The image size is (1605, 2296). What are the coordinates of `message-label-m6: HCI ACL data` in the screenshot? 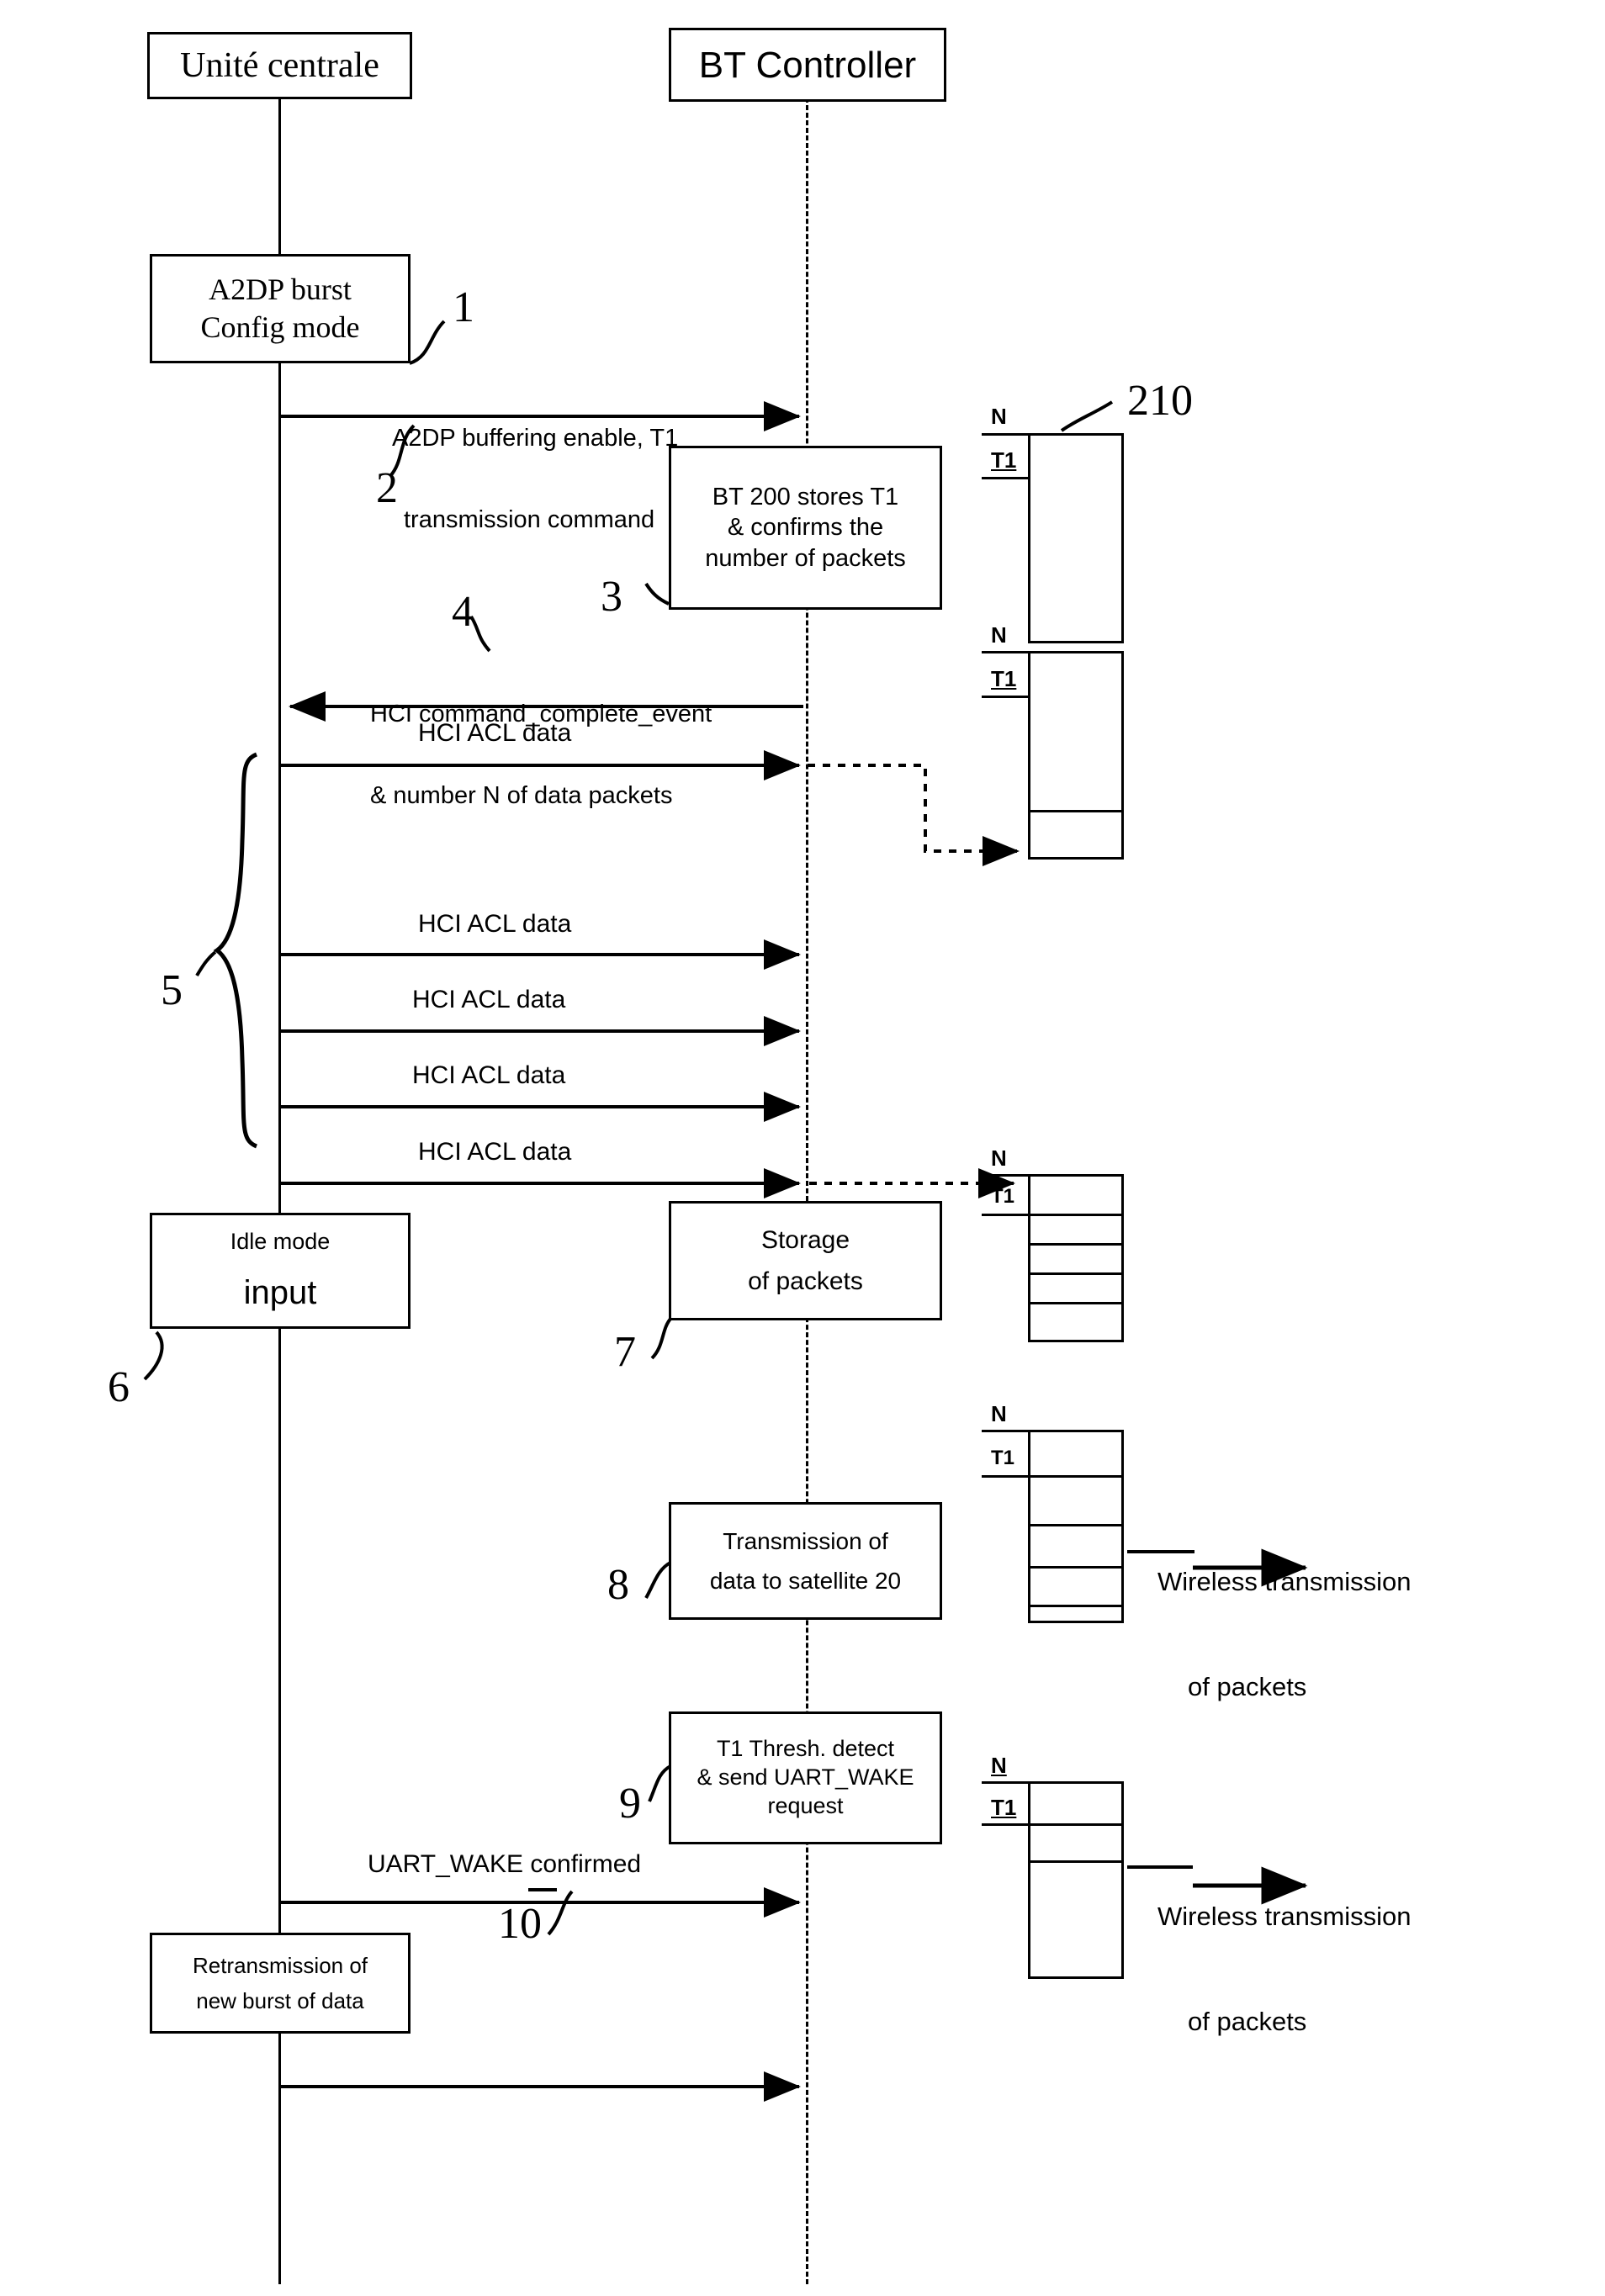 It's located at (489, 1075).